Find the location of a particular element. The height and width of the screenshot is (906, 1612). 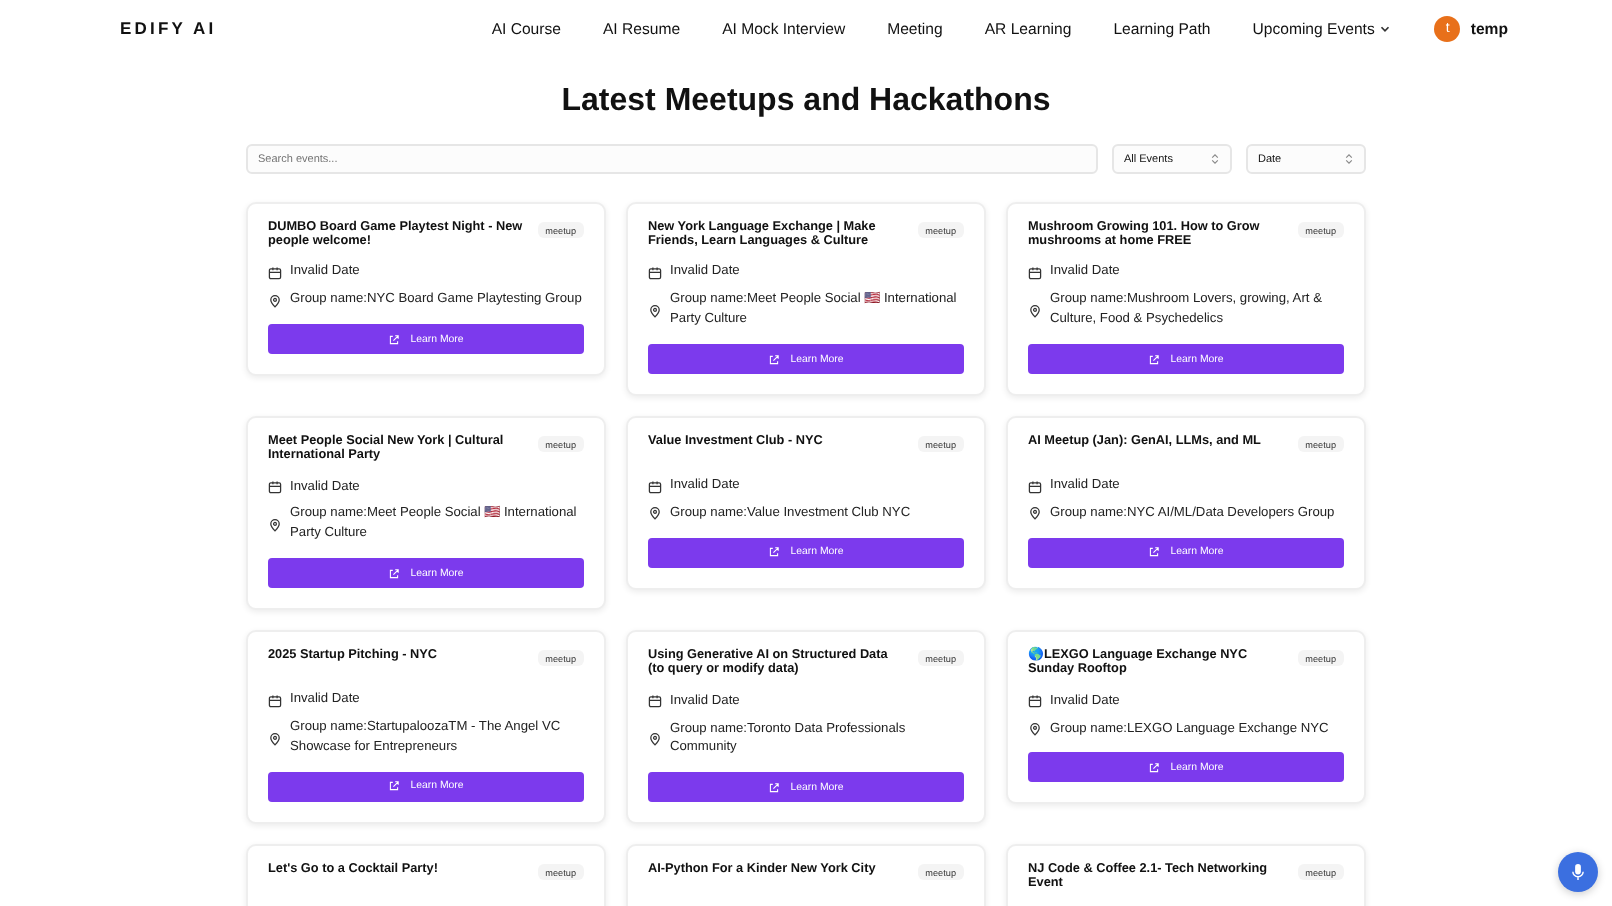

microphone-button is located at coordinates (1578, 872).